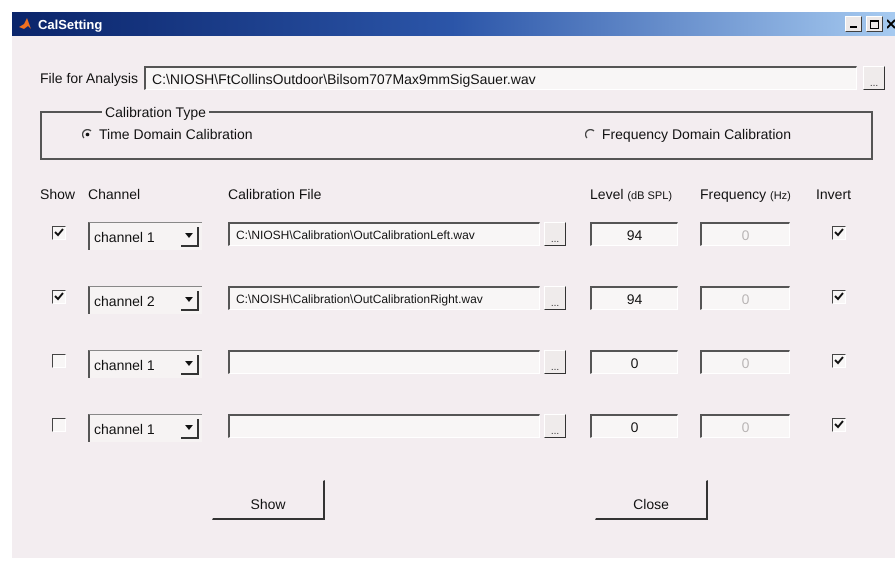 The width and height of the screenshot is (895, 576). I want to click on column-header: Show, so click(58, 195).